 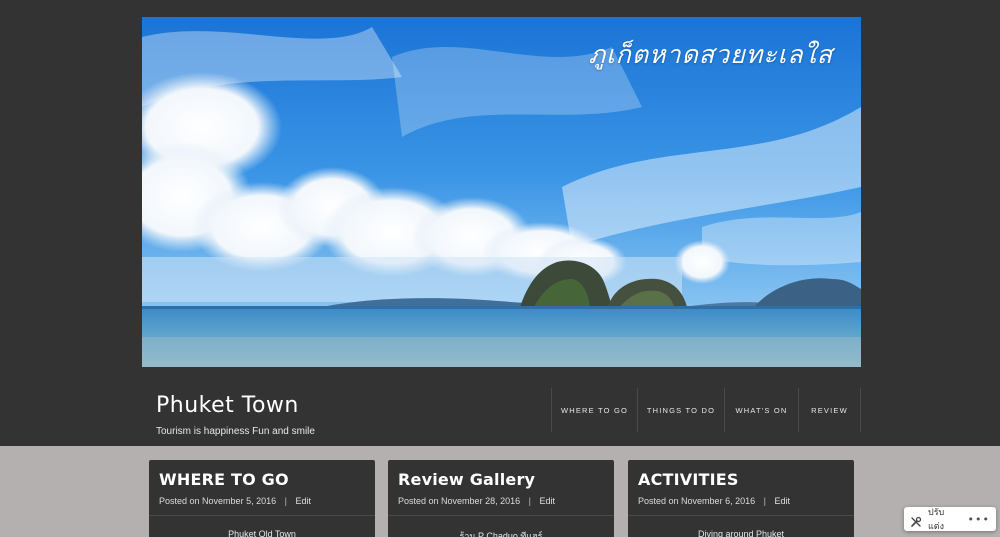 I want to click on more-options-icon: •••, so click(x=979, y=519).